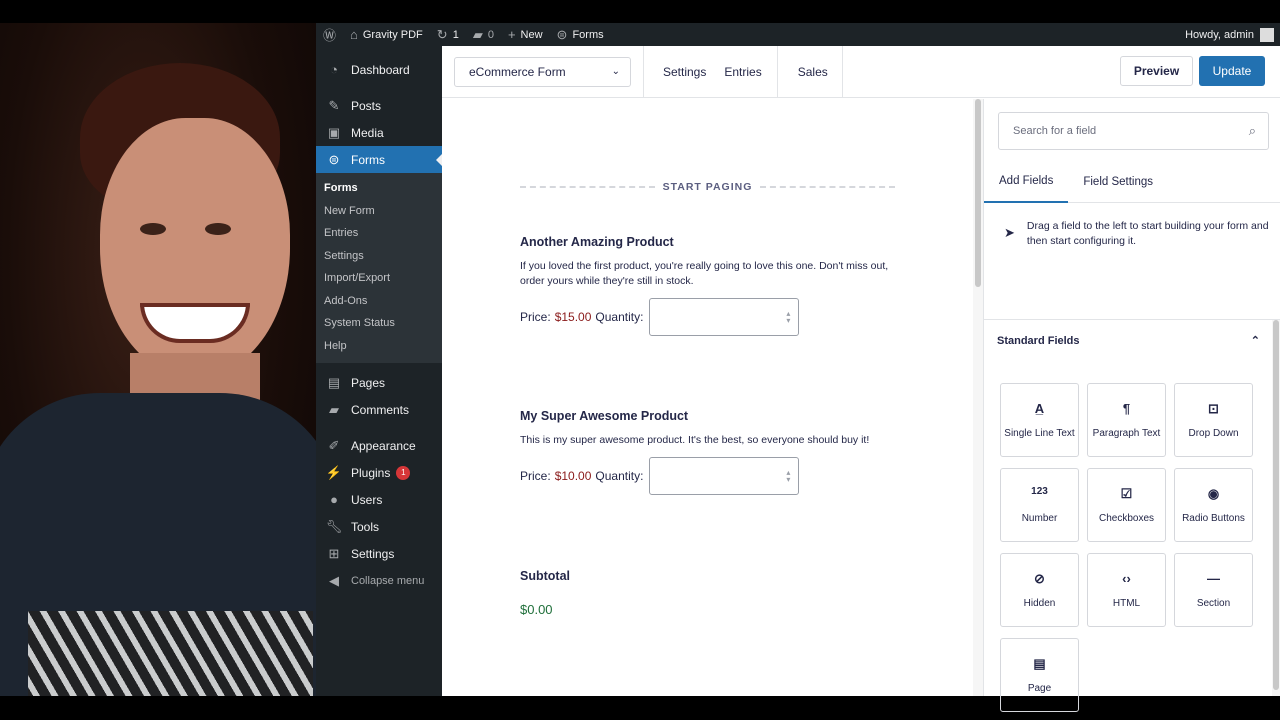 The image size is (1280, 720). Describe the element at coordinates (379, 472) in the screenshot. I see `sidebar-item-plugins: ⚡ Plugins 1` at that location.